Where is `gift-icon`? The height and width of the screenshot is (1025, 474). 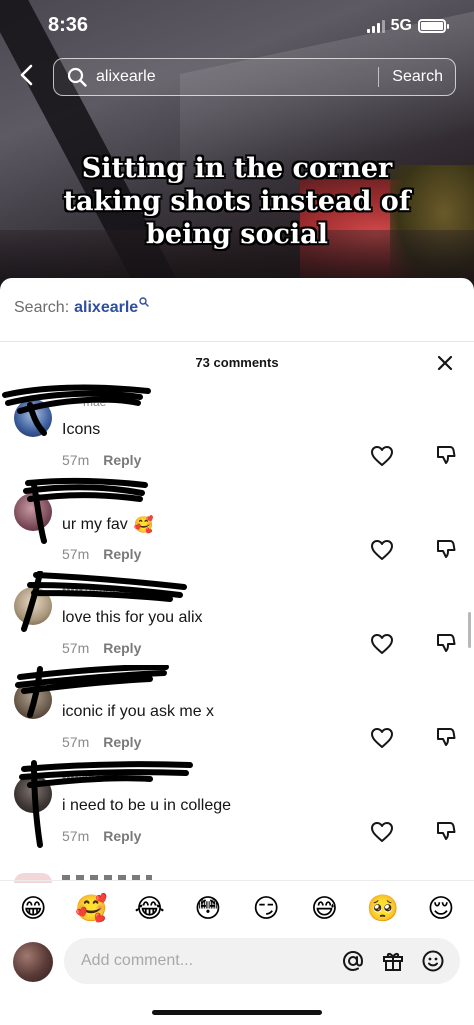 gift-icon is located at coordinates (393, 961).